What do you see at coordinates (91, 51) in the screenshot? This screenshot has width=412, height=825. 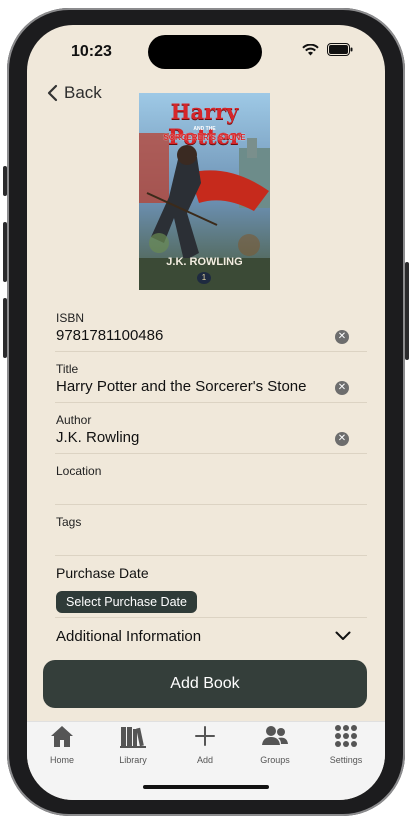 I see `status-time: 10:23` at bounding box center [91, 51].